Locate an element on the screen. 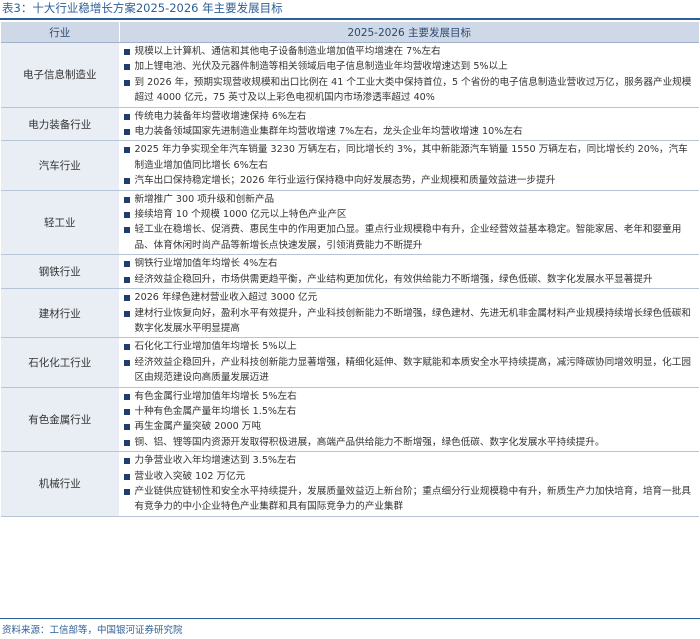 This screenshot has height=639, width=700. goal-item: 营业收入突破 102 万亿元 is located at coordinates (409, 476).